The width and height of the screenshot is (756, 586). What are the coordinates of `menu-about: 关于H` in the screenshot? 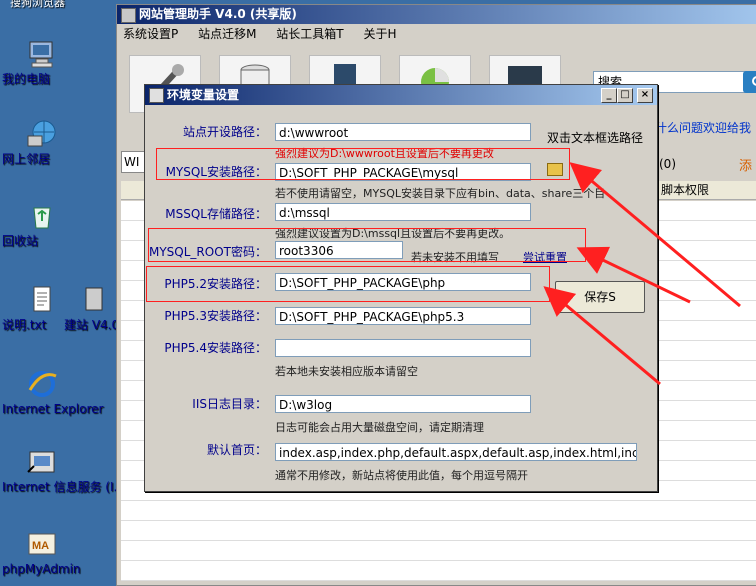 It's located at (379, 34).